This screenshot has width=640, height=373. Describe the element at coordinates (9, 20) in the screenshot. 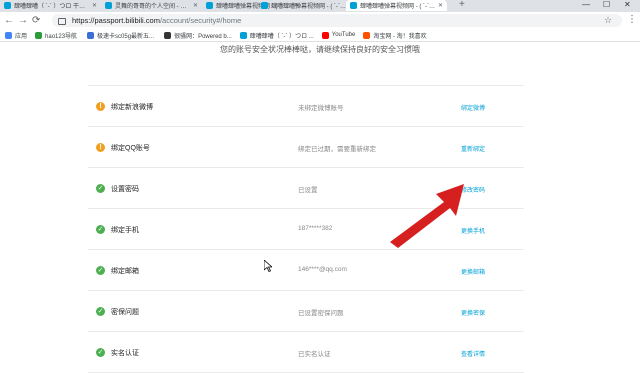

I see `back-arrow-icon: ←` at that location.